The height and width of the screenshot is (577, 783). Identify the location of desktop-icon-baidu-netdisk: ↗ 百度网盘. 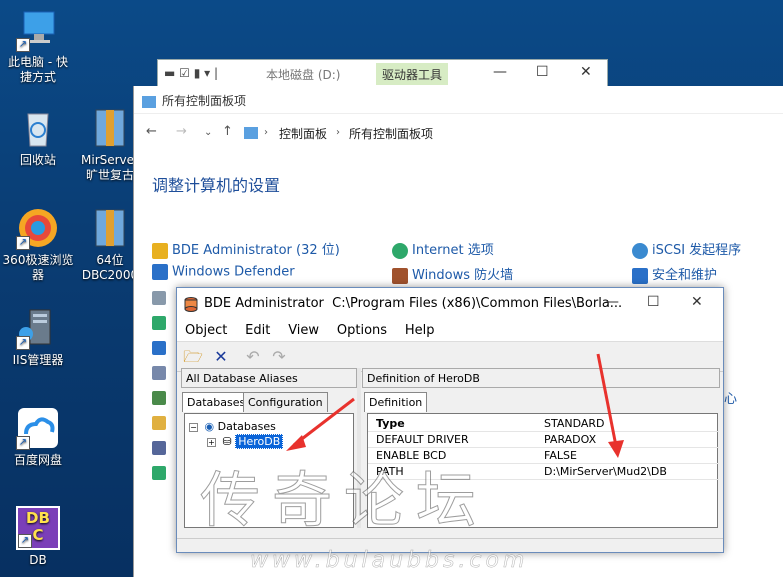
(38, 437).